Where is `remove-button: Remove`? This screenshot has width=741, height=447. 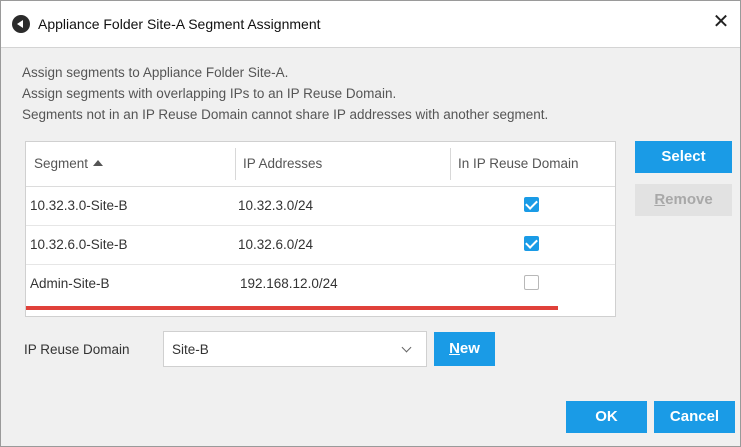 remove-button: Remove is located at coordinates (683, 200).